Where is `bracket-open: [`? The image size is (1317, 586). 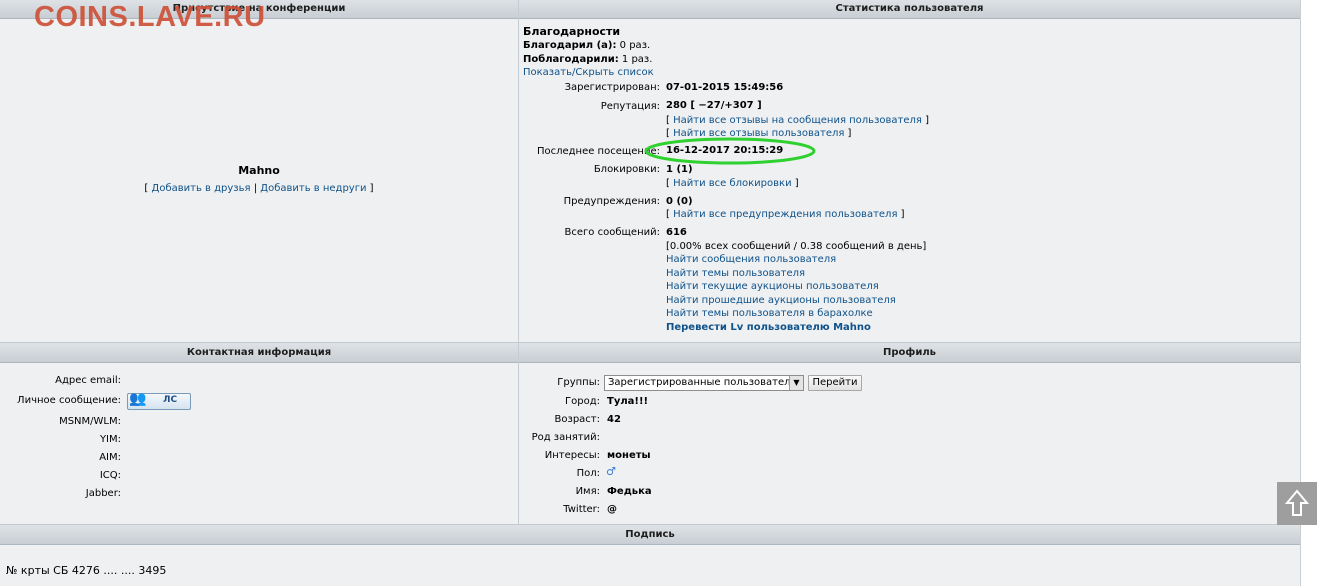
bracket-open: [ is located at coordinates (146, 188).